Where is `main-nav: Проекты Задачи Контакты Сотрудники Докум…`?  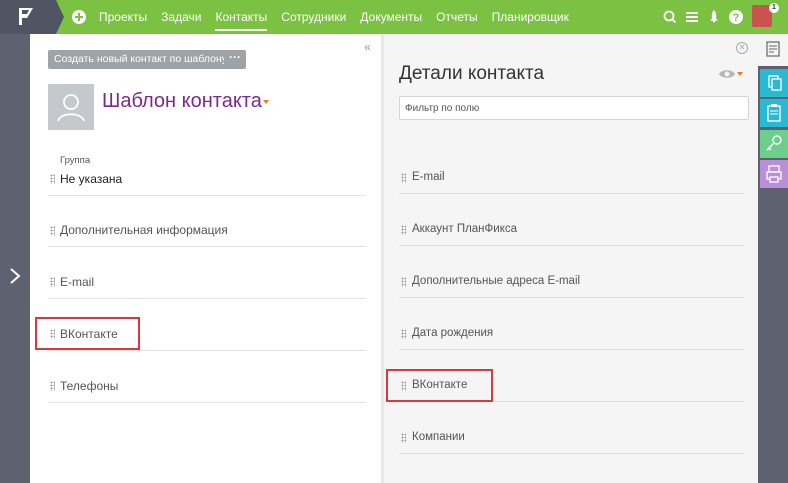
main-nav: Проекты Задачи Контакты Сотрудники Докум… is located at coordinates (334, 17).